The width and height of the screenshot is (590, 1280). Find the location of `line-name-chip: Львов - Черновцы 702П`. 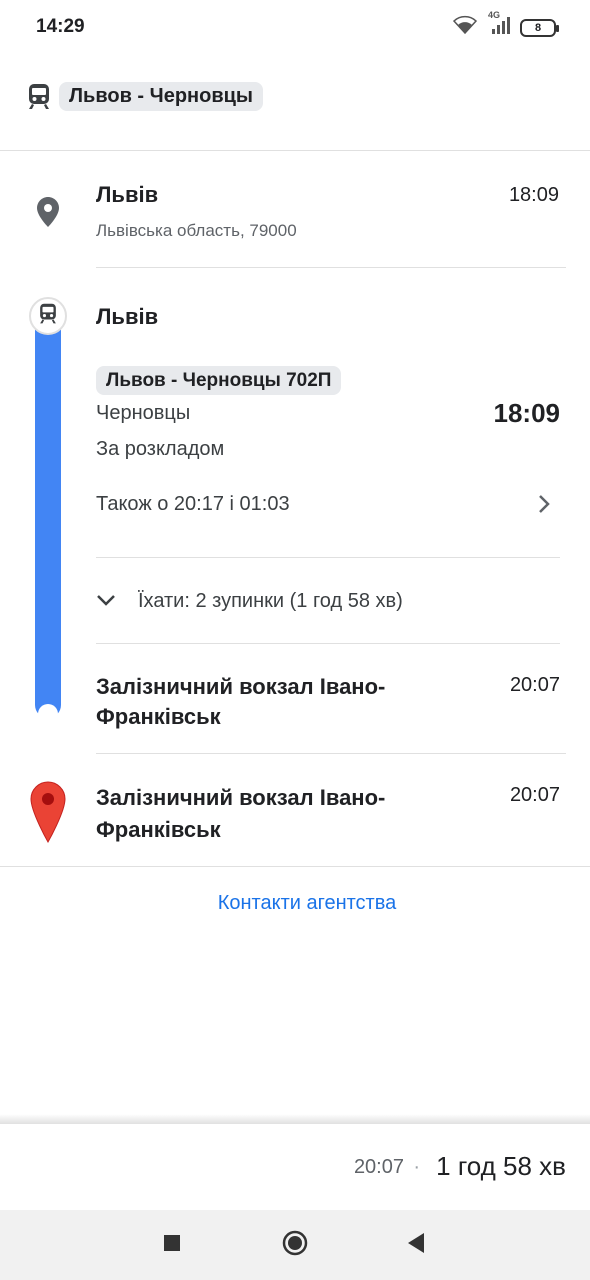

line-name-chip: Львов - Черновцы 702П is located at coordinates (219, 380).